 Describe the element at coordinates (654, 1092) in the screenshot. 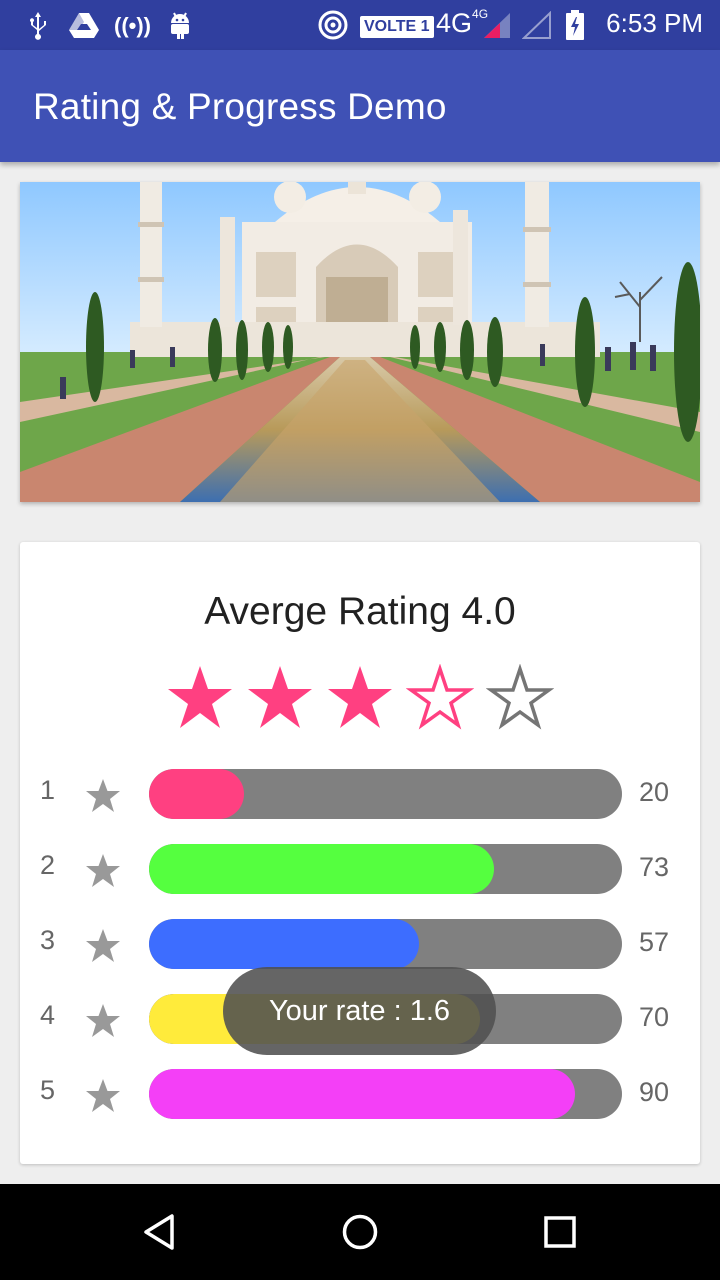

I see `rating-row-count: 90` at that location.